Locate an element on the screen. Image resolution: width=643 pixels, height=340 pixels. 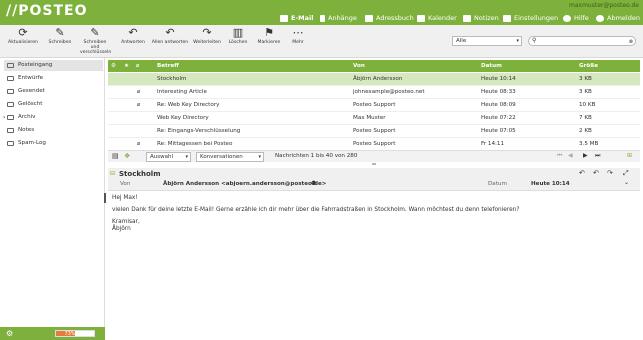
preview-subject: Stockholm is located at coordinates (140, 174).